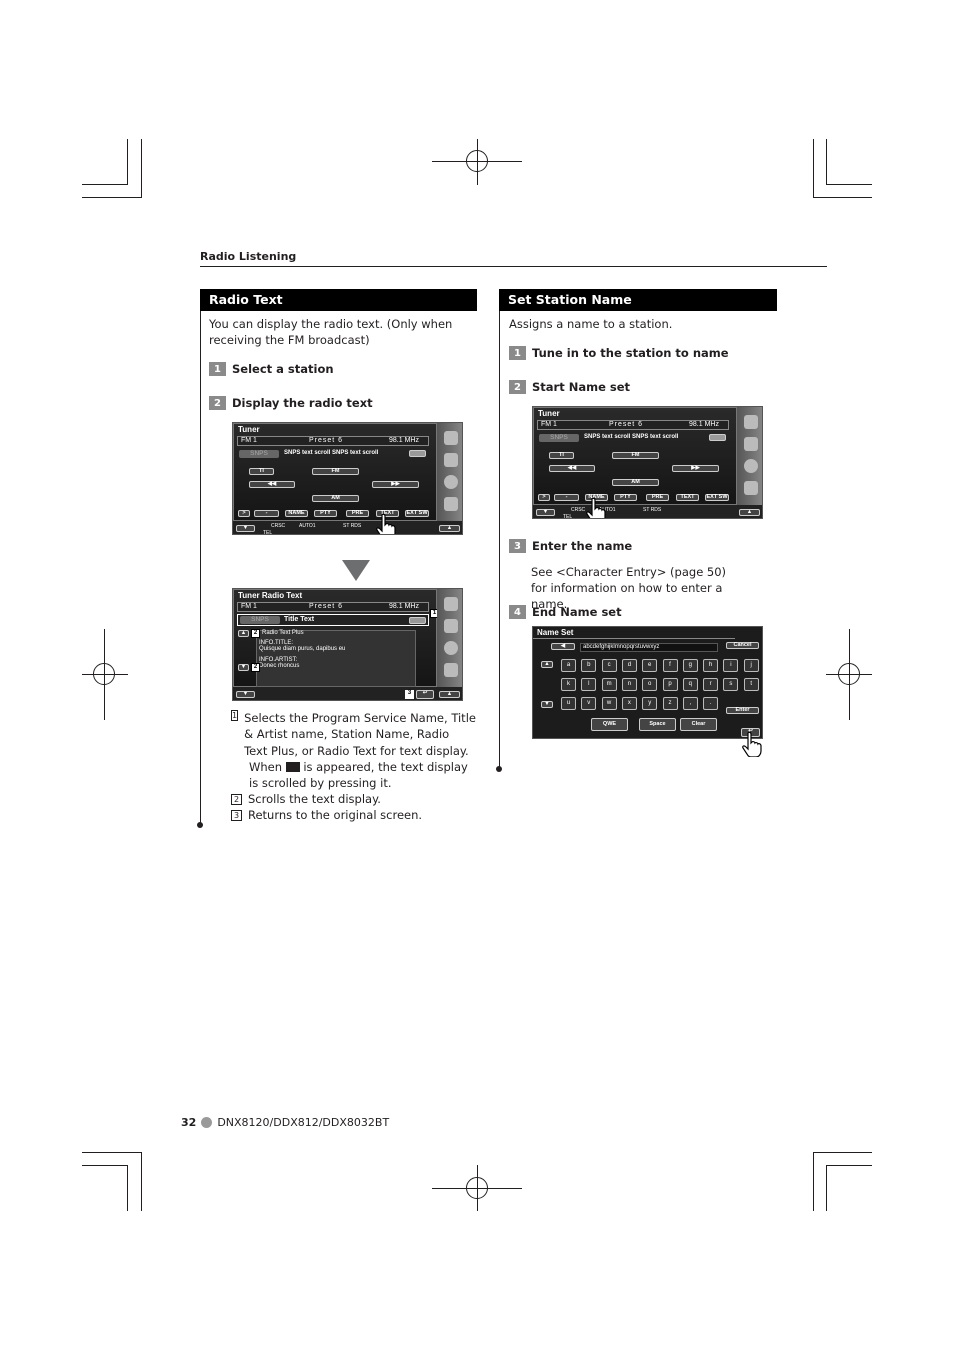  What do you see at coordinates (325, 513) in the screenshot?
I see `button-pty: PTY` at bounding box center [325, 513].